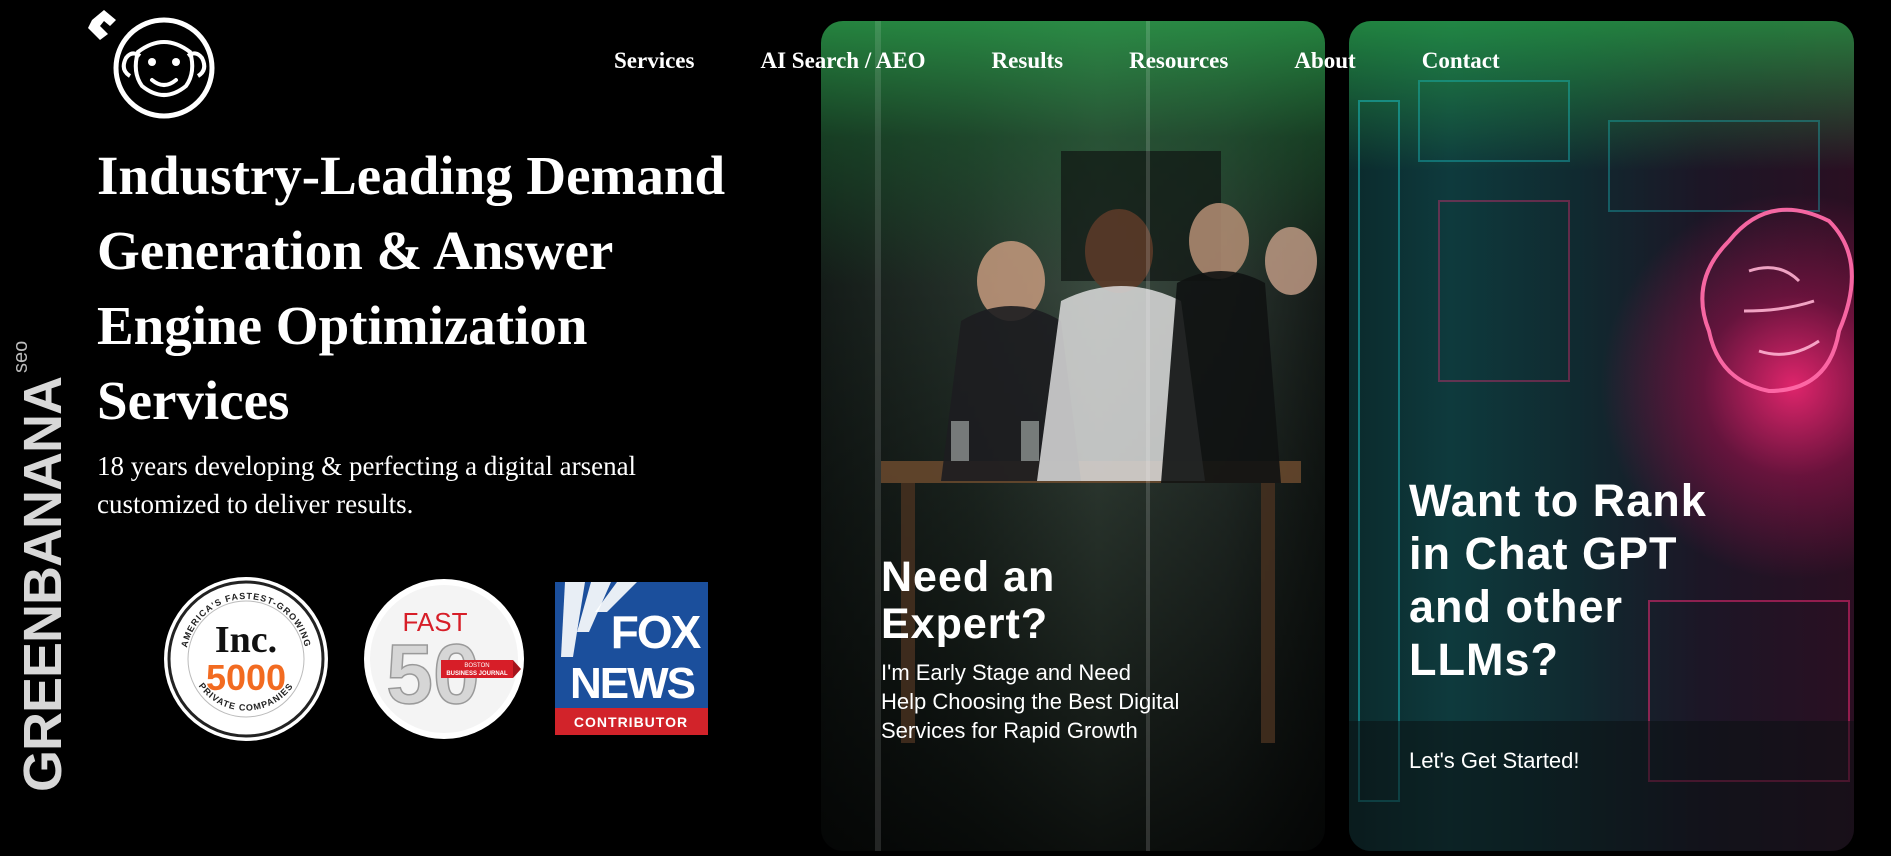 The height and width of the screenshot is (856, 1891). Describe the element at coordinates (1324, 61) in the screenshot. I see `nav-about: About` at that location.